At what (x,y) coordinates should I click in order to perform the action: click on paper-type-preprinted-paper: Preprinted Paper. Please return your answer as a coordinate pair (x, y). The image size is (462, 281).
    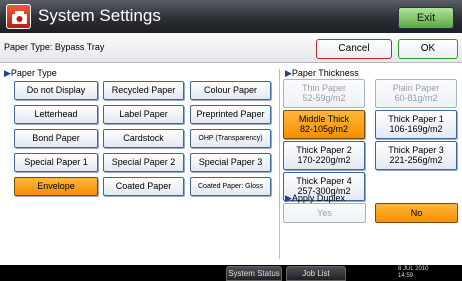
    Looking at the image, I should click on (230, 114).